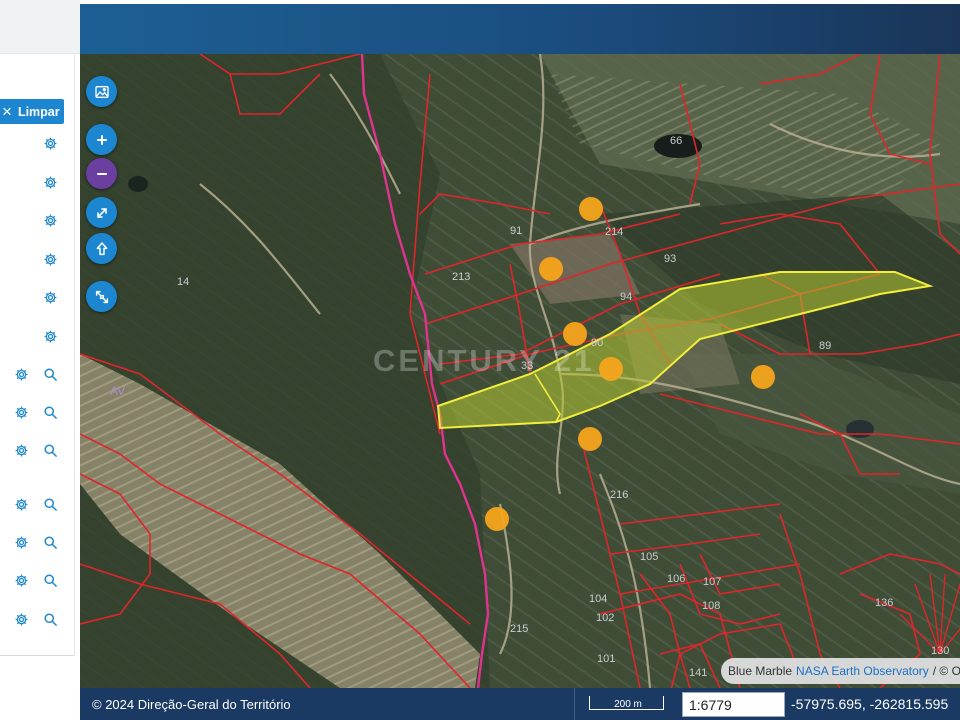  Describe the element at coordinates (733, 704) in the screenshot. I see `scale-input` at that location.